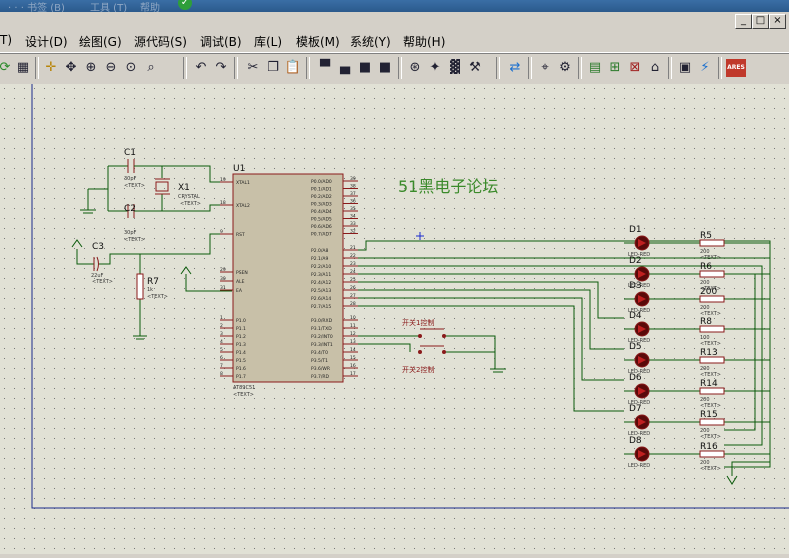 The height and width of the screenshot is (558, 789). What do you see at coordinates (325, 68) in the screenshot?
I see `block-copy-icon: ▀` at bounding box center [325, 68].